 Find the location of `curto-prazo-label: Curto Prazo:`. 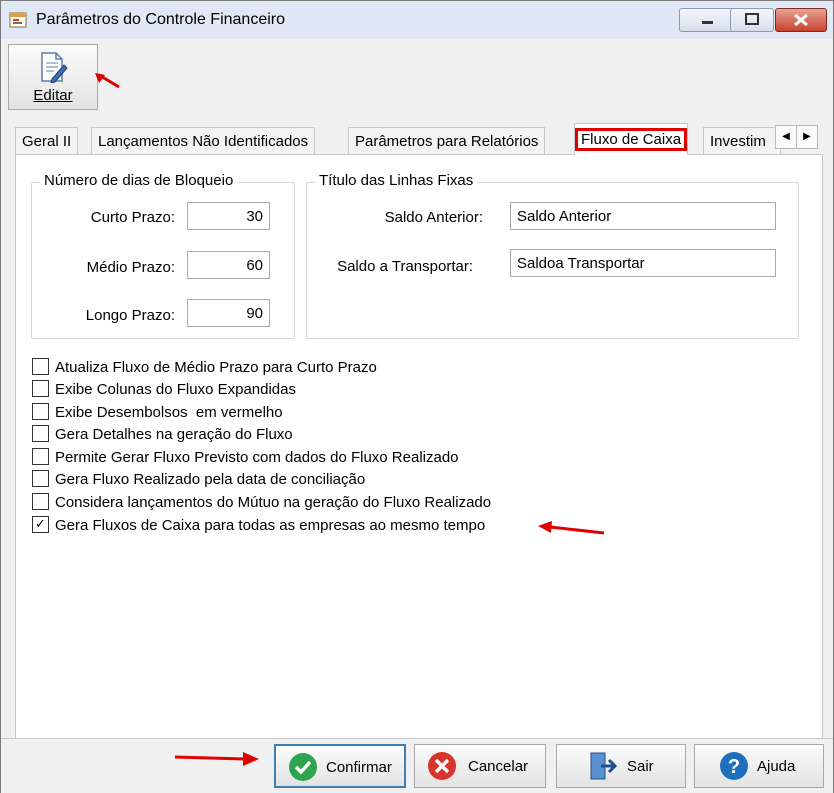

curto-prazo-label: Curto Prazo: is located at coordinates (132, 217).